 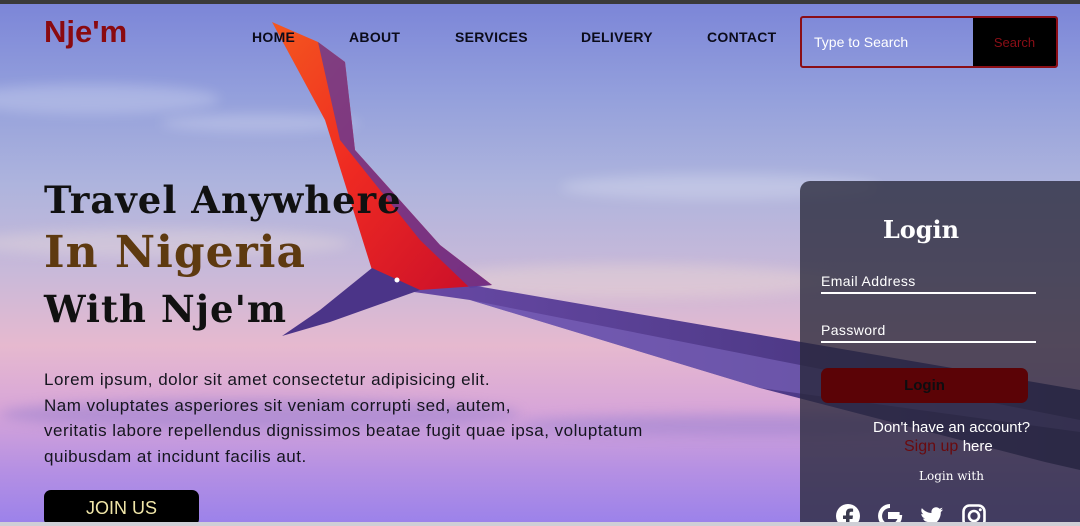 What do you see at coordinates (617, 37) in the screenshot?
I see `nav-delivery-link: DELIVERY` at bounding box center [617, 37].